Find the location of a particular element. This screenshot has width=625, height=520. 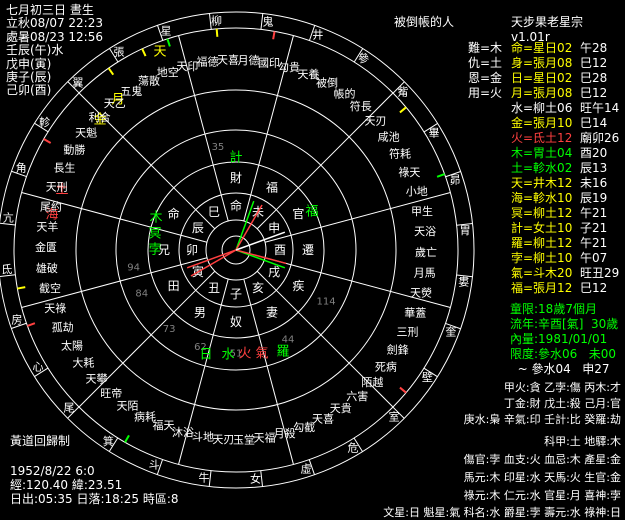

star-annotation: 截空 is located at coordinates (50, 288).